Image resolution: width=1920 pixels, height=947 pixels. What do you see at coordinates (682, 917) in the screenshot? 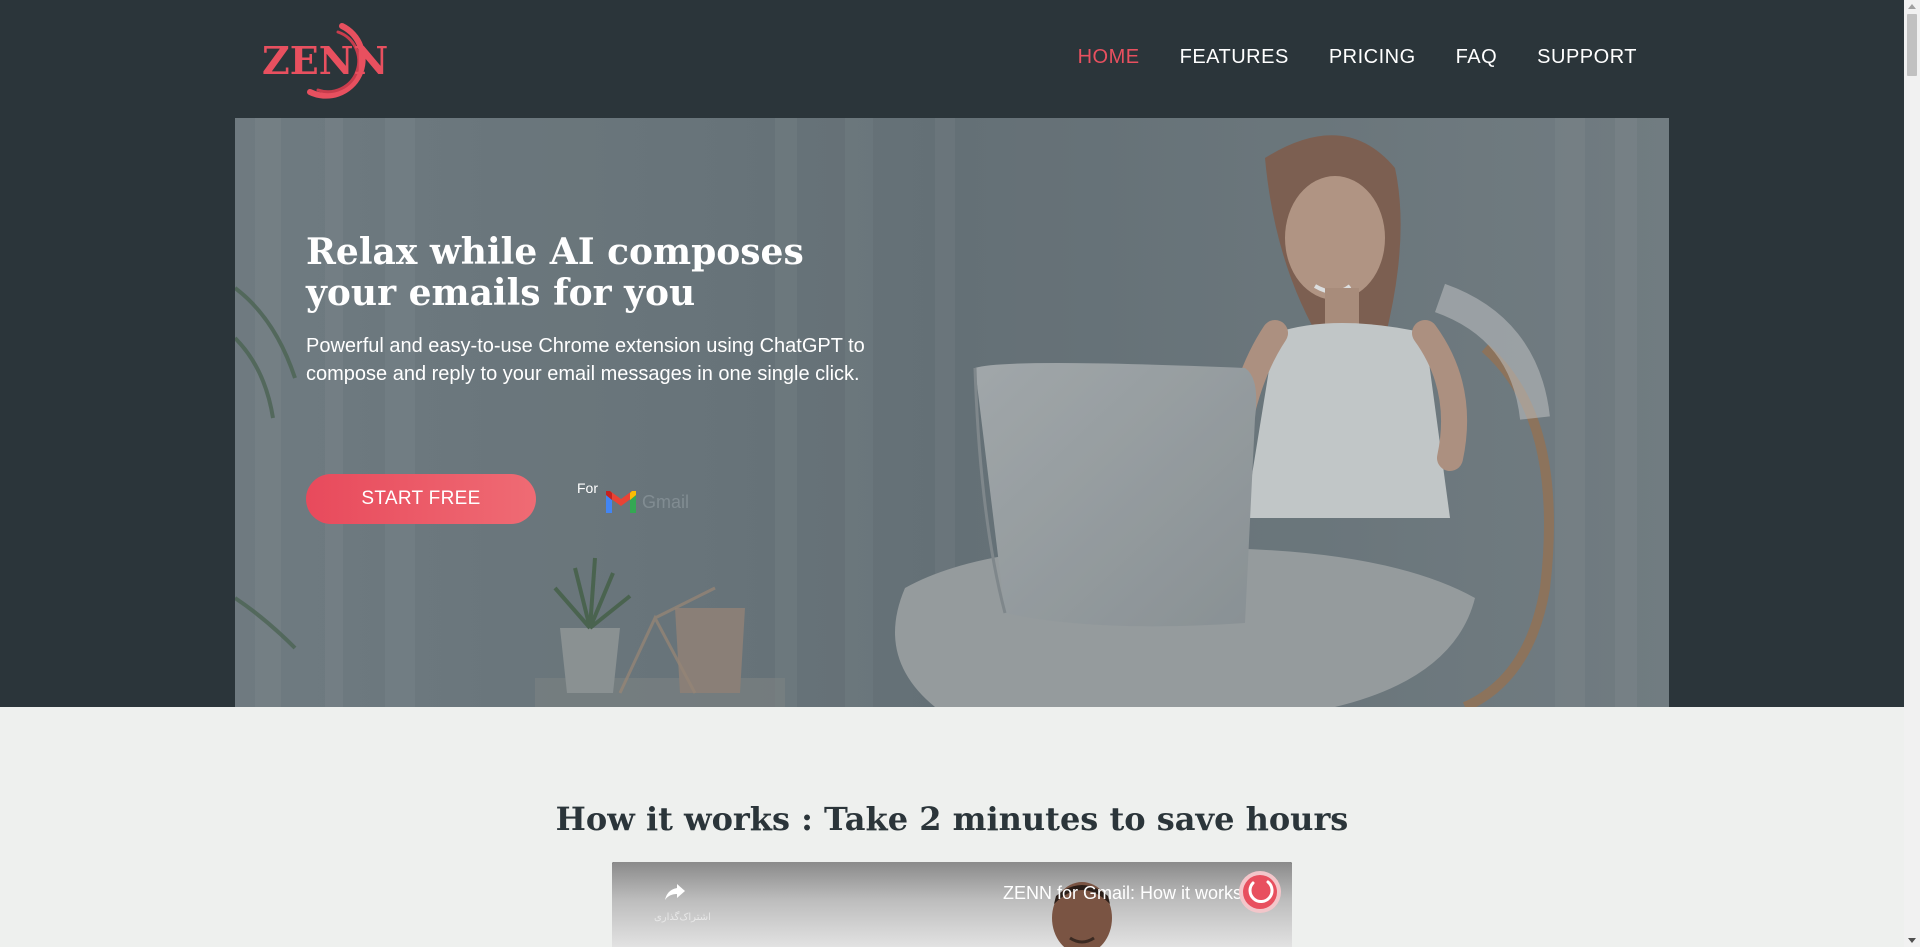
I see `share-label: اشتراک‌گذاری` at bounding box center [682, 917].